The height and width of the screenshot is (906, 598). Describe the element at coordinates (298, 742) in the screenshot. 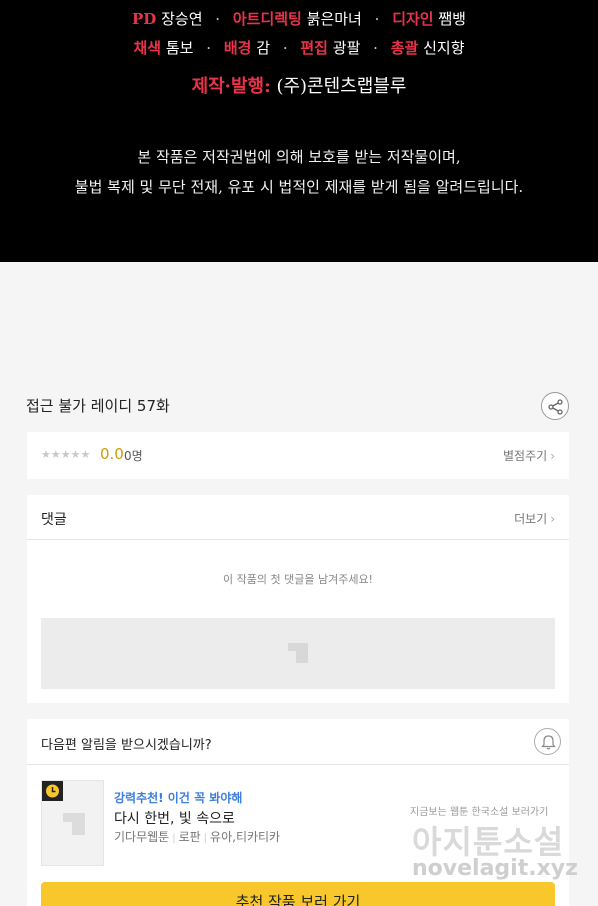

I see `notify-header: 다음편 알림을 받으시겠습니까?` at that location.